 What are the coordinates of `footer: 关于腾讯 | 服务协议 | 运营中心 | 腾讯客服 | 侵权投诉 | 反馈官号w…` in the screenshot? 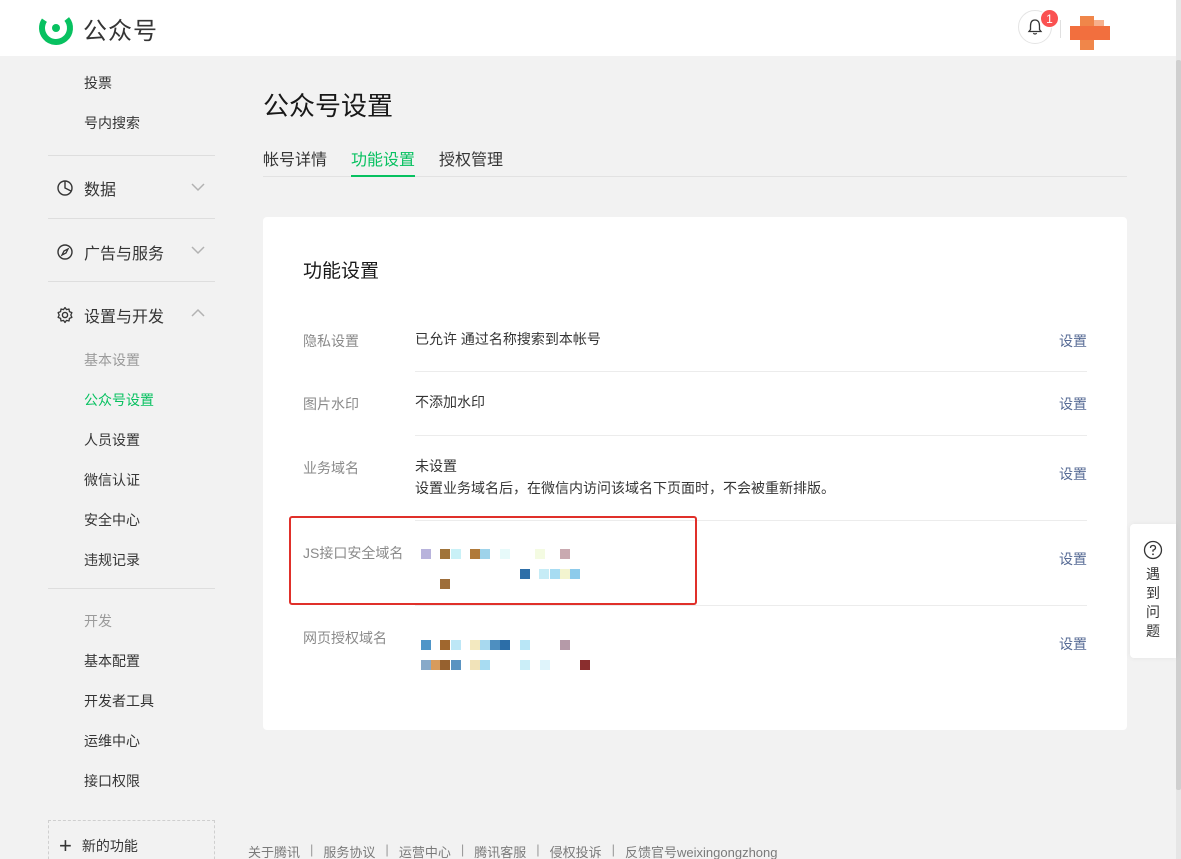 It's located at (513, 850).